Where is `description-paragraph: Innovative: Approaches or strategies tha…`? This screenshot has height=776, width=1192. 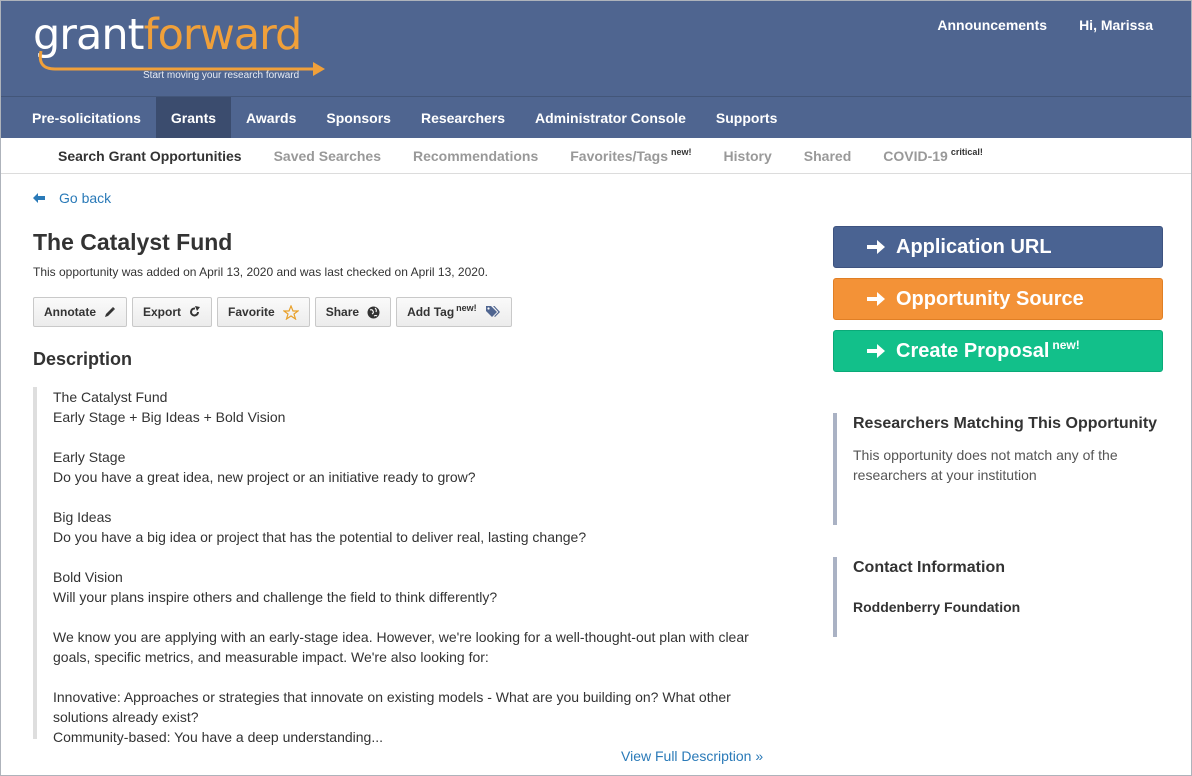
description-paragraph: Innovative: Approaches or strategies tha… is located at coordinates (392, 707).